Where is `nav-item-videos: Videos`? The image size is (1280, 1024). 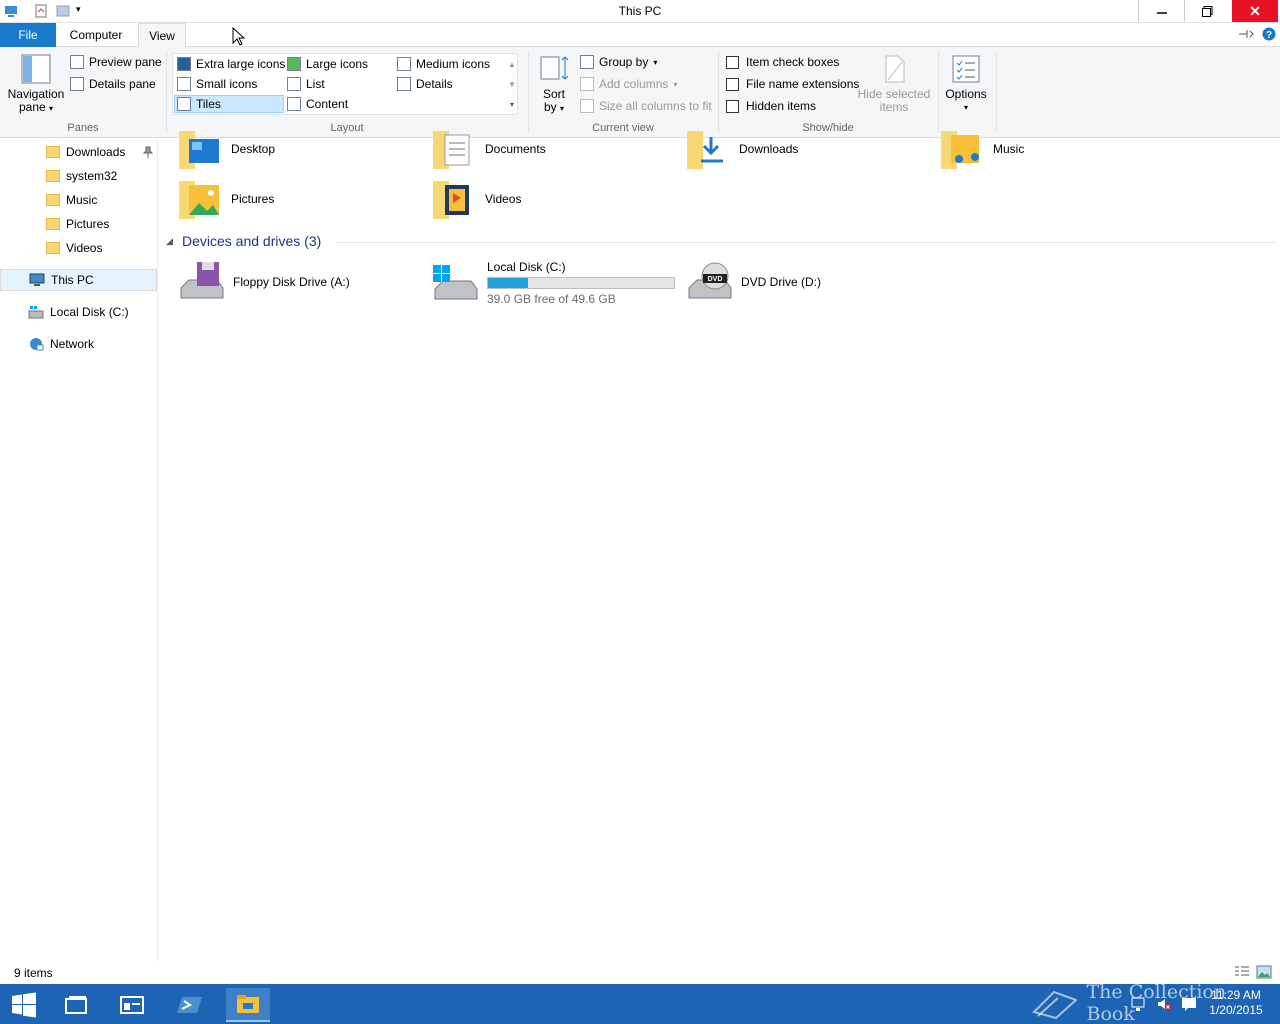 nav-item-videos: Videos is located at coordinates (74, 248).